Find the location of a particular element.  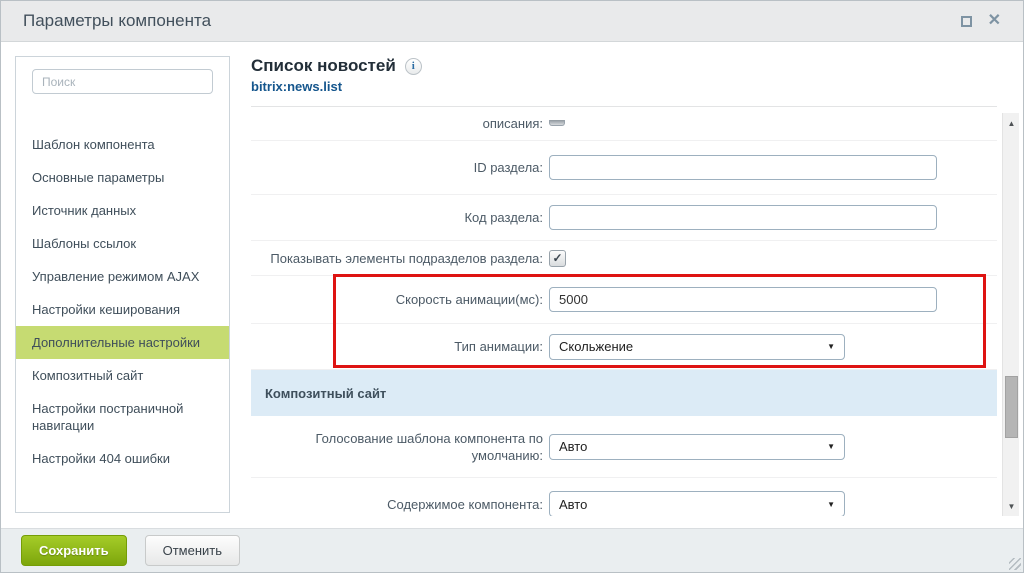

template-voting-select: Авто ▼ is located at coordinates (697, 446).